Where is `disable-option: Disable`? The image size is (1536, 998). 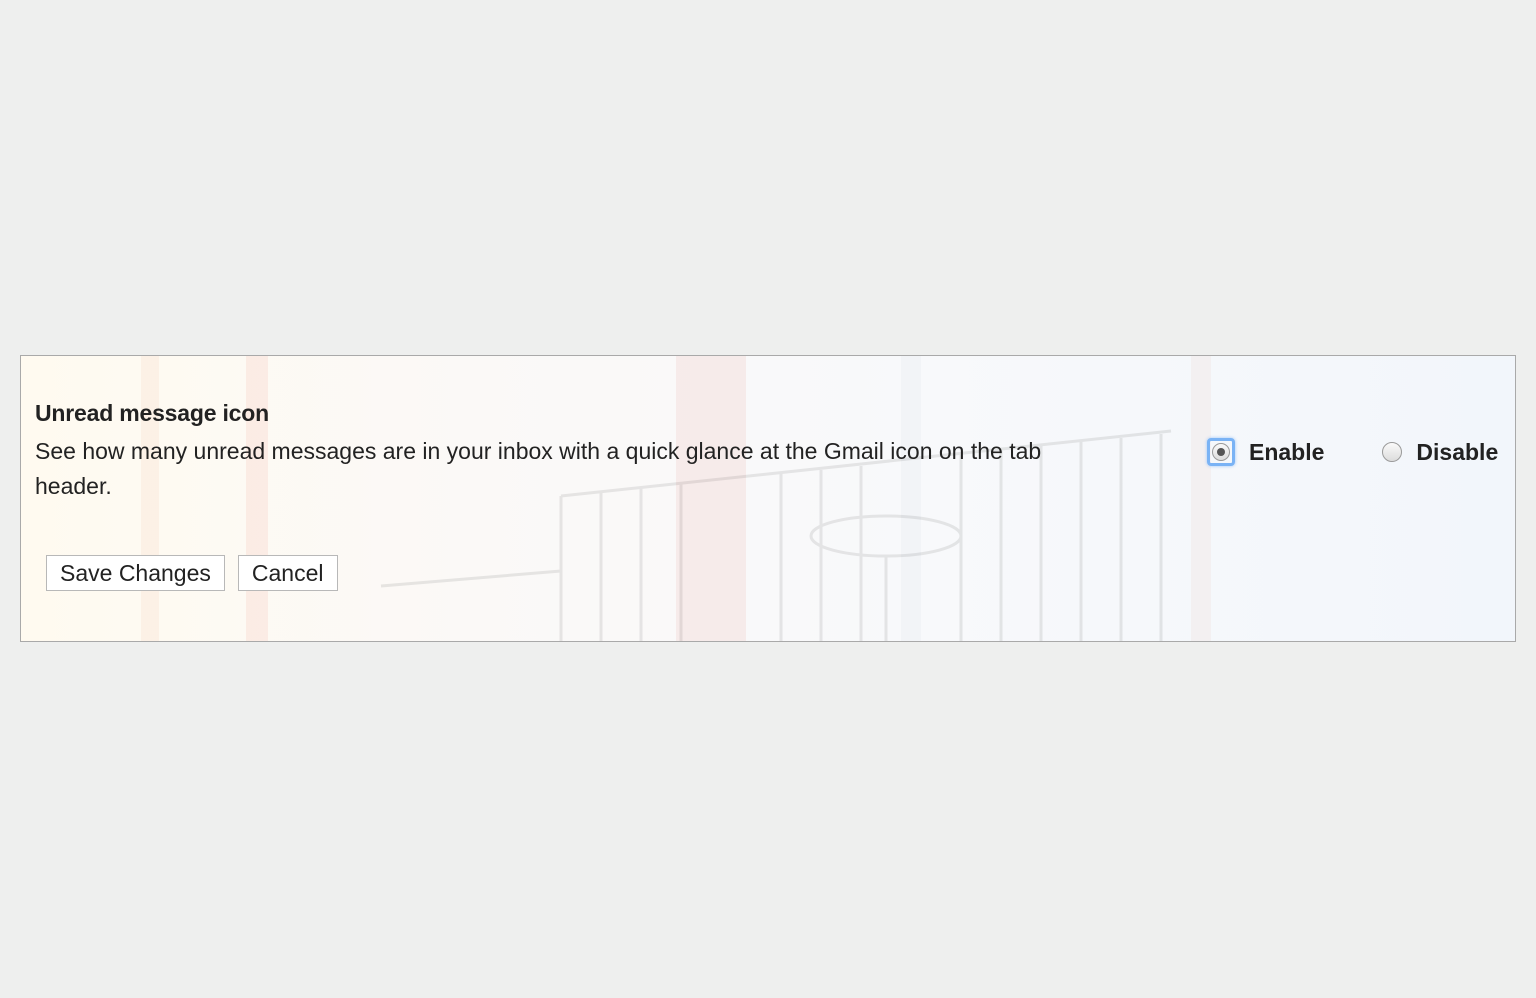
disable-option: Disable is located at coordinates (1440, 452).